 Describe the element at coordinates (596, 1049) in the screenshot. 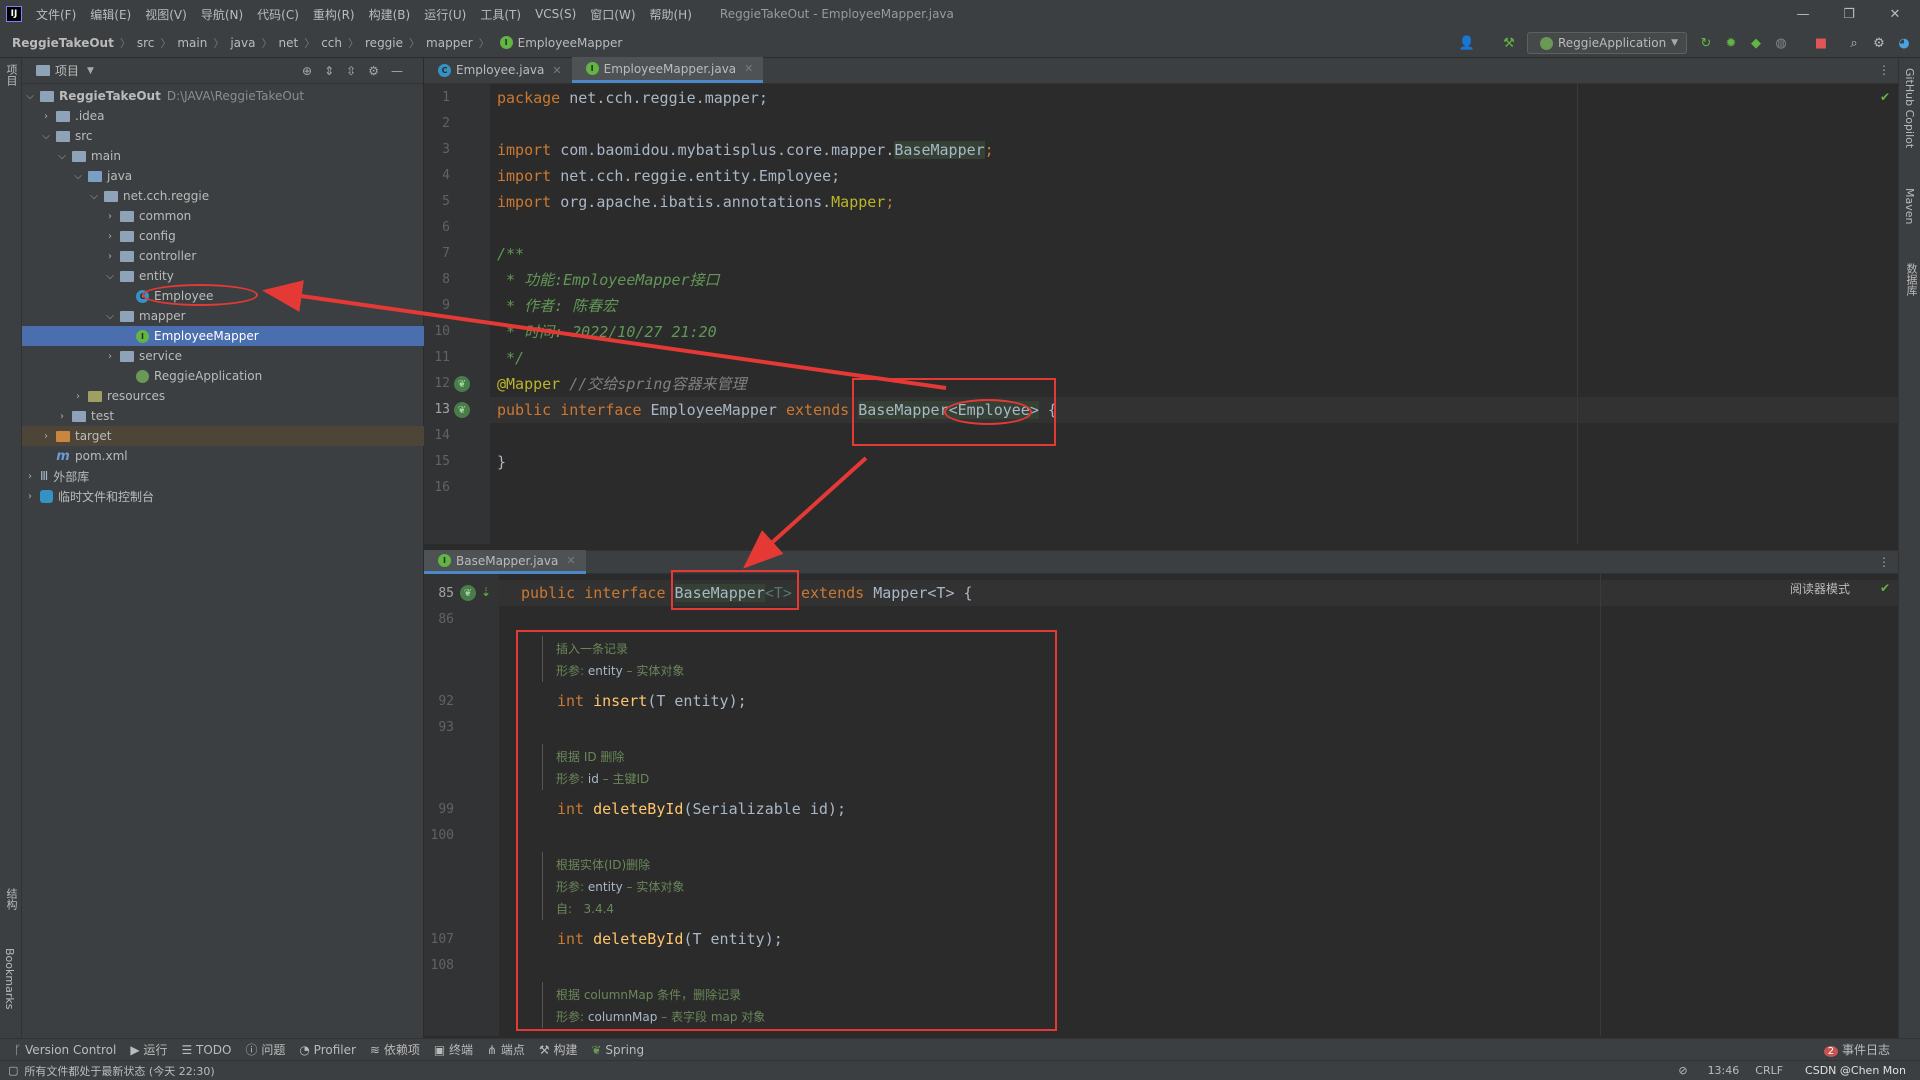

I see `spring-icon: ❦` at that location.